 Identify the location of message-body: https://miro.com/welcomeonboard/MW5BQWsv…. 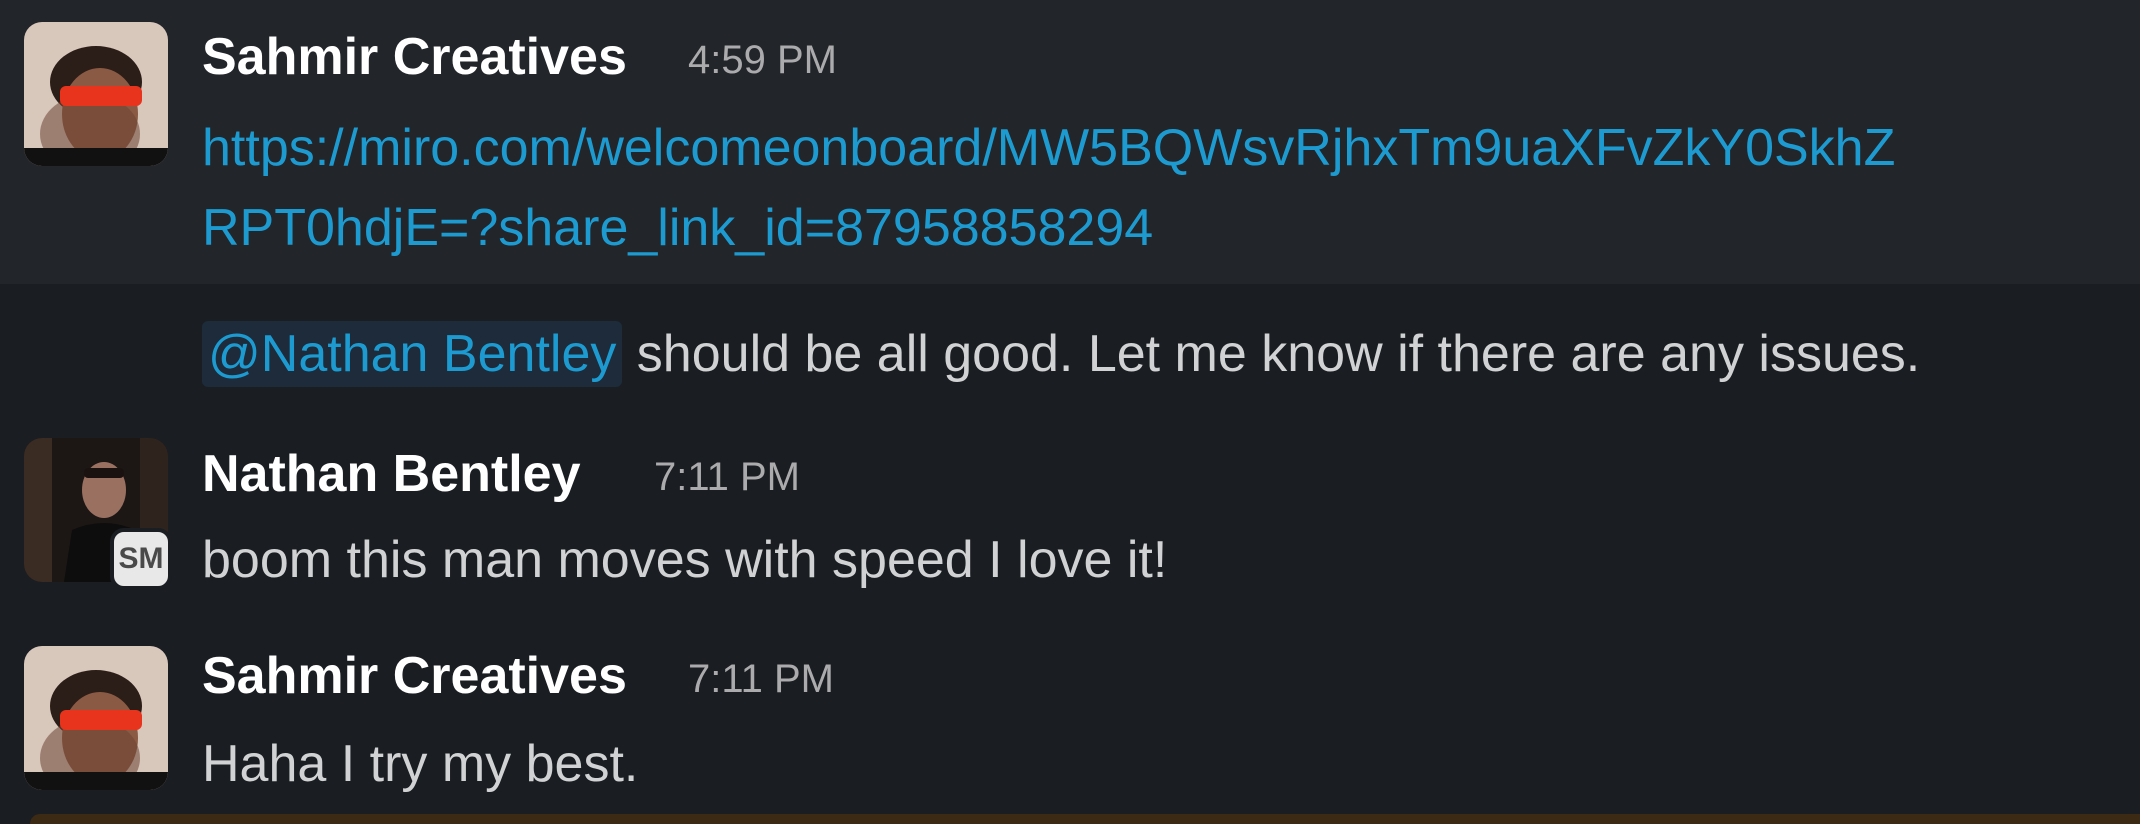
(1048, 148).